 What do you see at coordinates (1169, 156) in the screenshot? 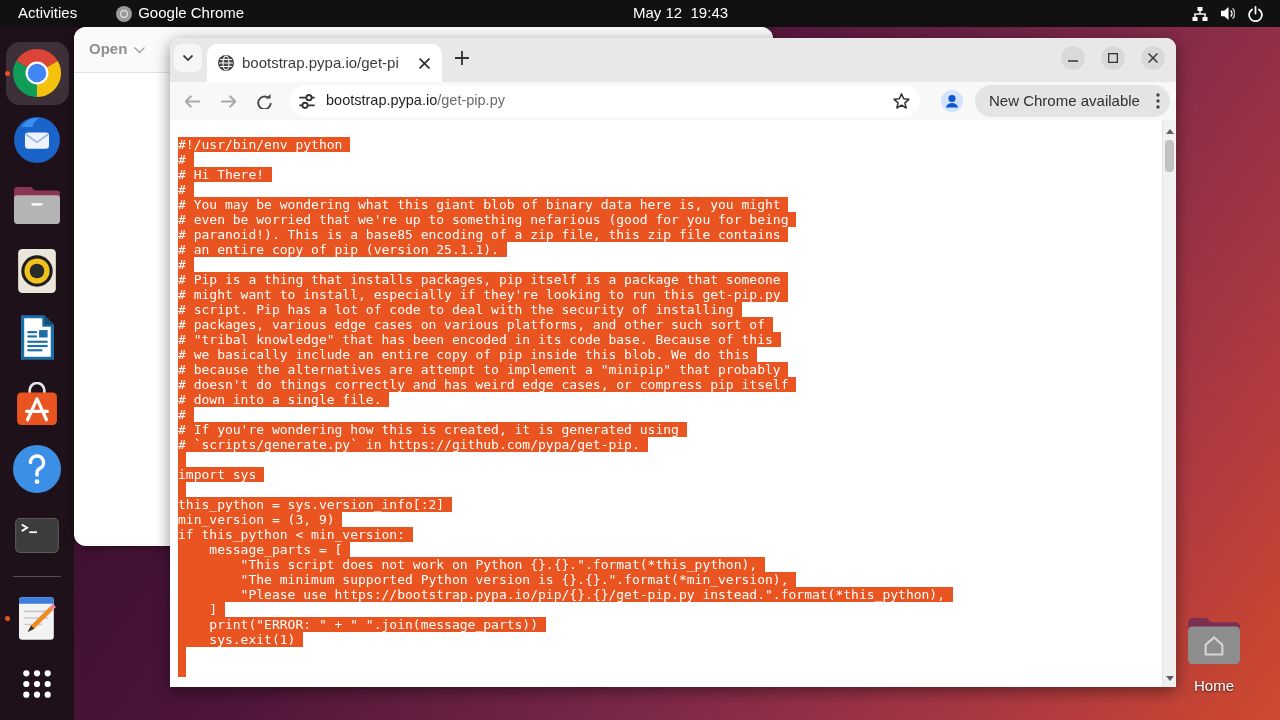
I see `scrollbar-thumb` at bounding box center [1169, 156].